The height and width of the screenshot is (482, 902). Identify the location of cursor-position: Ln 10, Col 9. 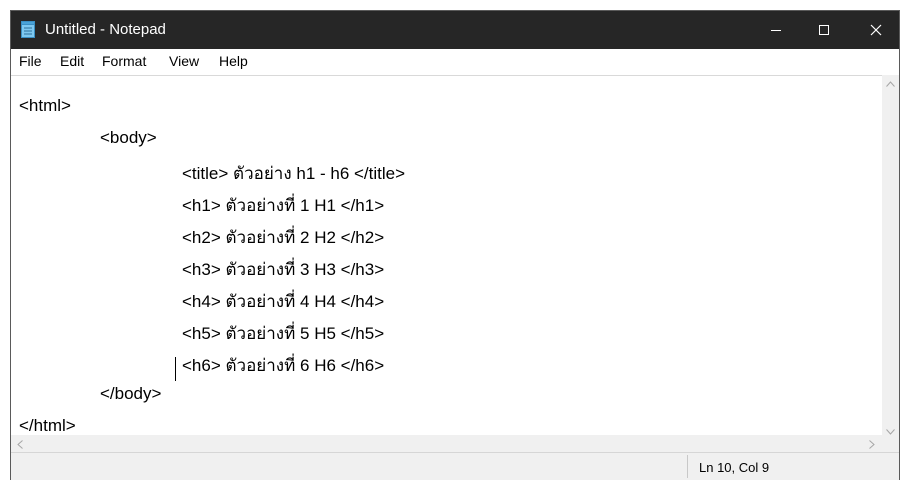
(734, 467).